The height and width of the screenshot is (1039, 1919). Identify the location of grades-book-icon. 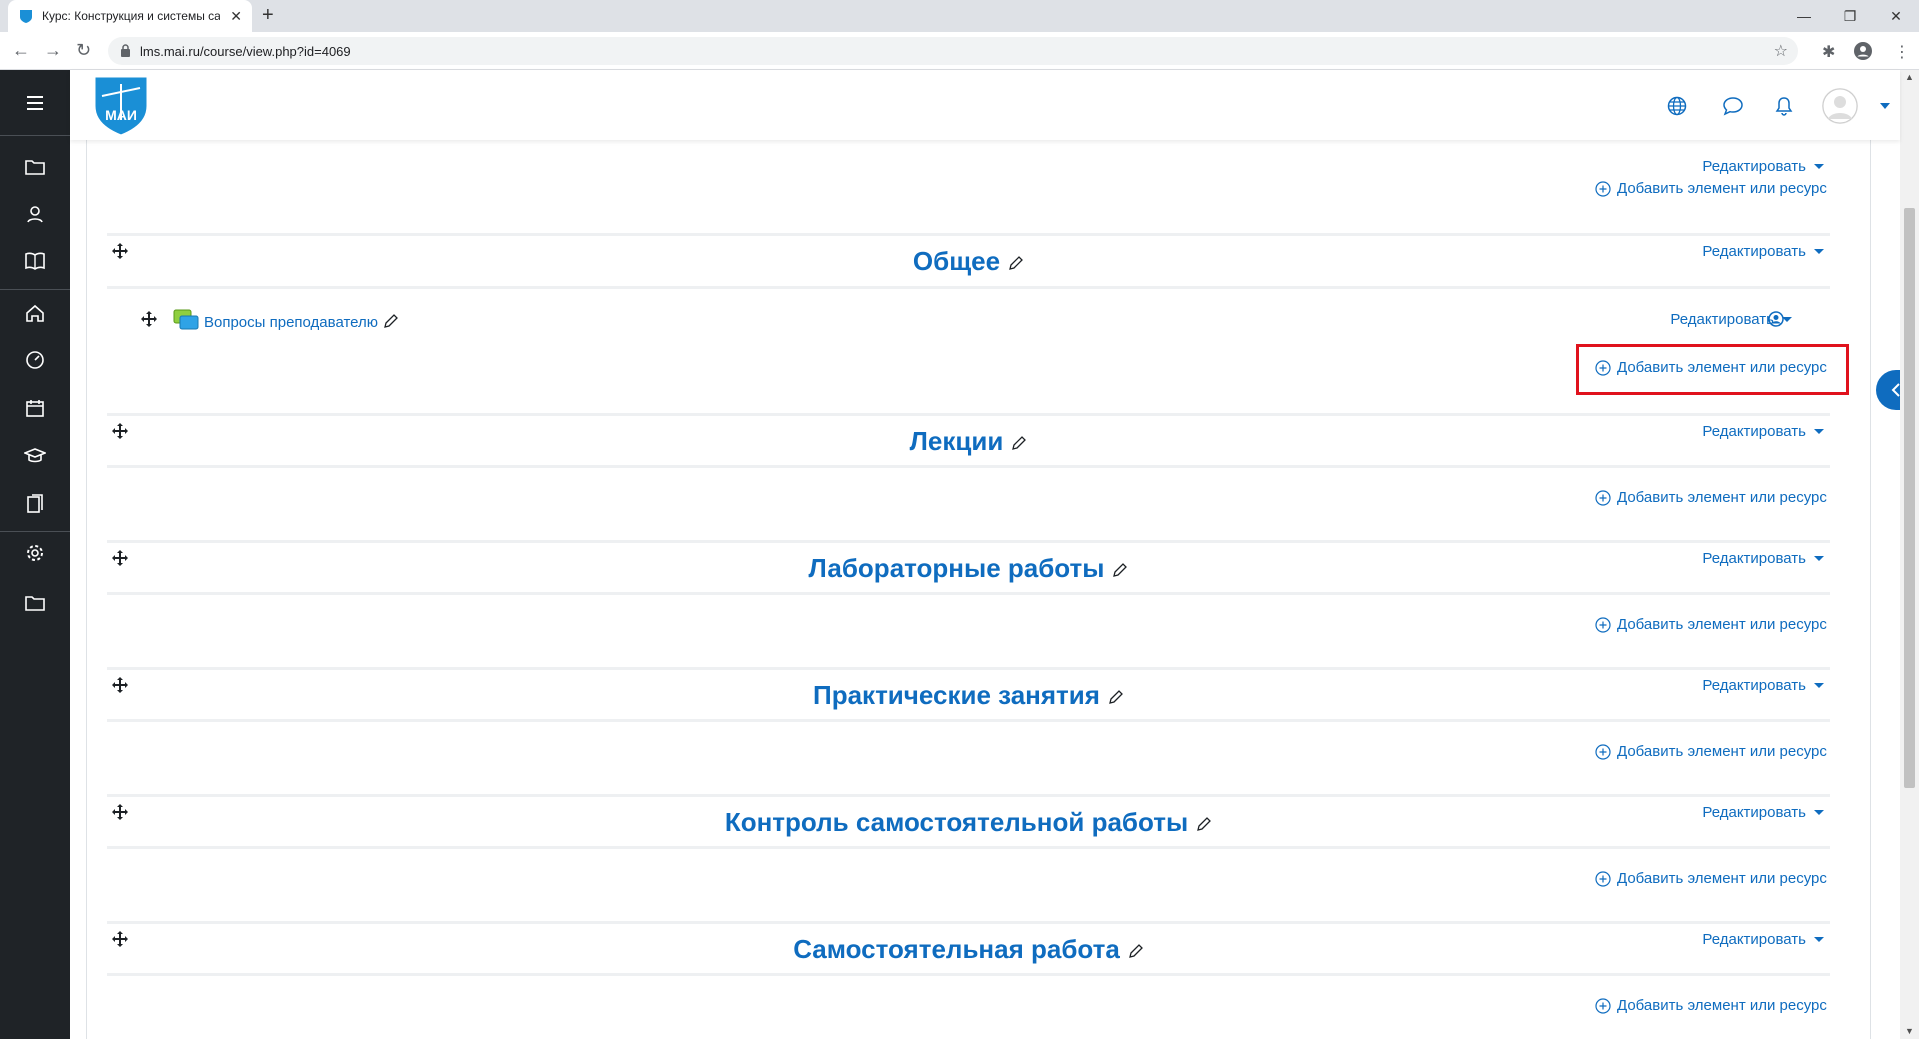
(35, 261).